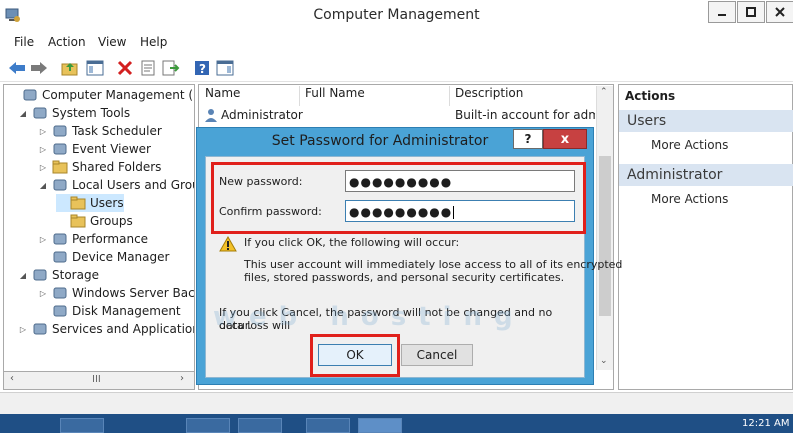 The height and width of the screenshot is (433, 793). Describe the element at coordinates (60, 257) in the screenshot. I see `device-manager-icon` at that location.